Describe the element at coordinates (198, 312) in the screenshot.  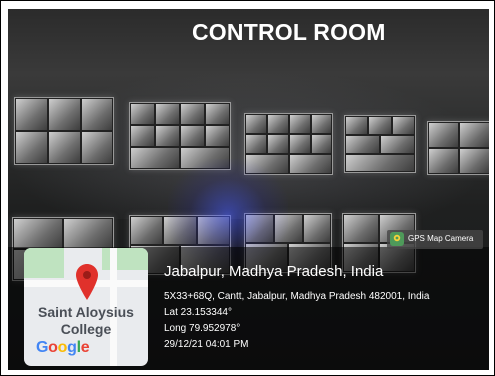
I see `location-latitude: Lat 23.153344°` at that location.